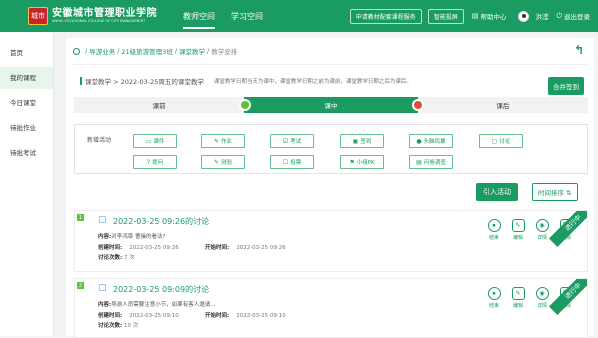  What do you see at coordinates (505, 142) in the screenshot?
I see `add-discussion-label: 讨论` at bounding box center [505, 142].